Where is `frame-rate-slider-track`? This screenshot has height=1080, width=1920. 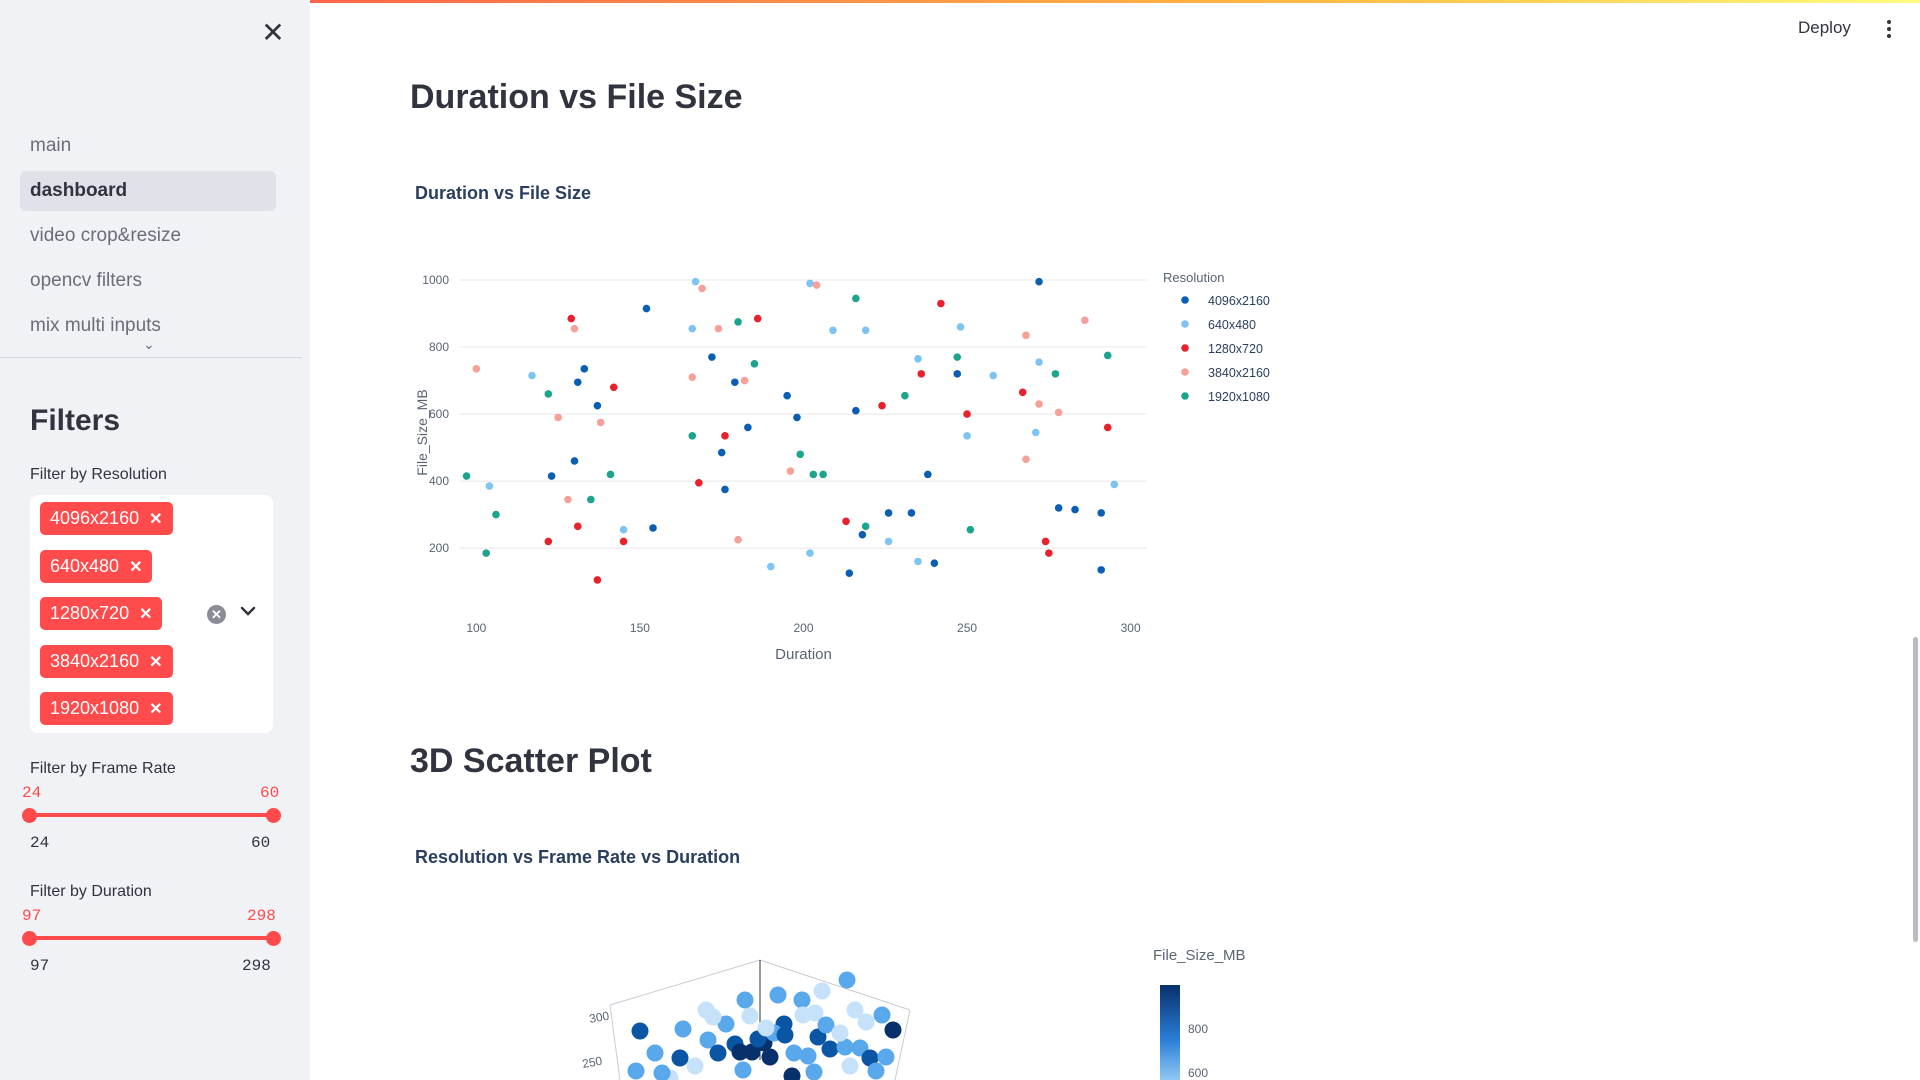 frame-rate-slider-track is located at coordinates (151, 815).